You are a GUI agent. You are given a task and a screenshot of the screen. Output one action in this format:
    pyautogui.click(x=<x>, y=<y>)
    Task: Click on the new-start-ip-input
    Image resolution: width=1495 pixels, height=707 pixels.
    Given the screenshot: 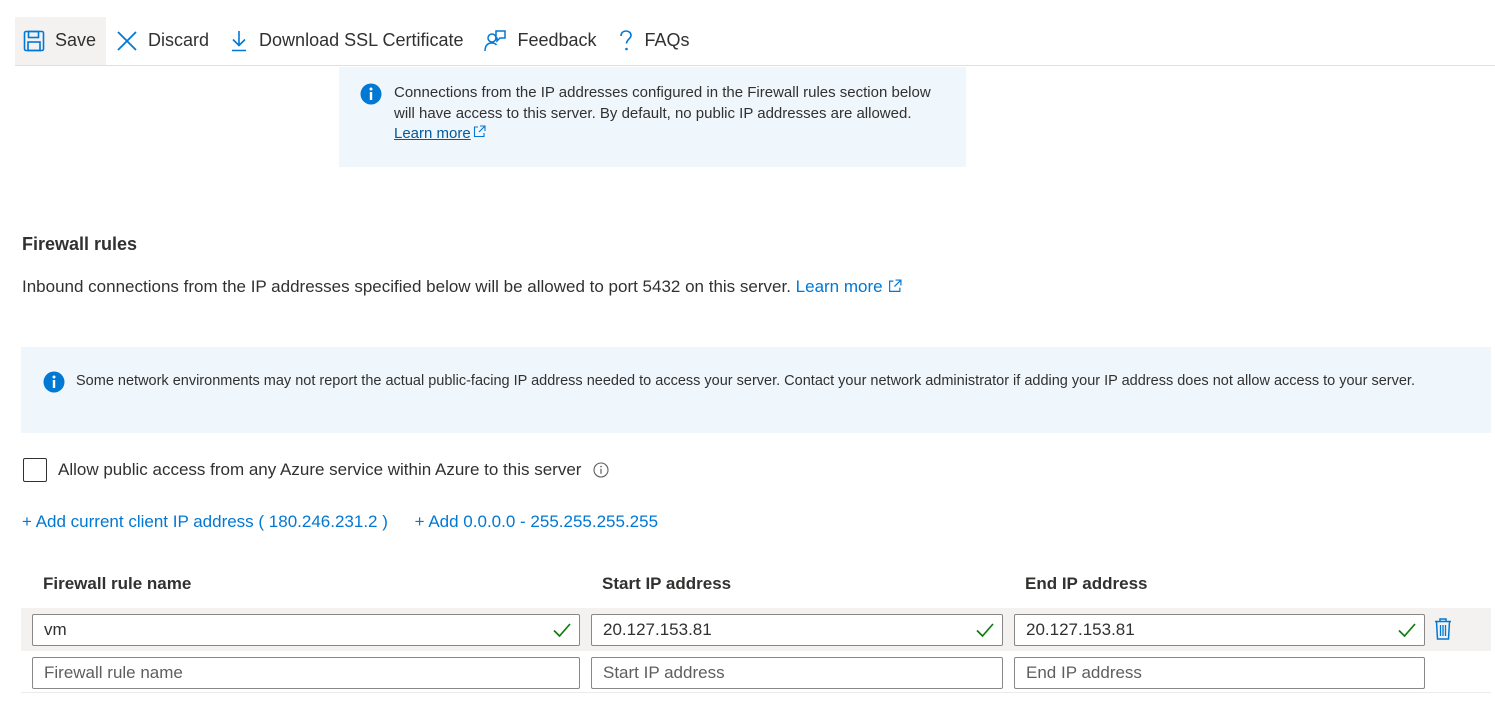 What is the action you would take?
    pyautogui.click(x=797, y=673)
    